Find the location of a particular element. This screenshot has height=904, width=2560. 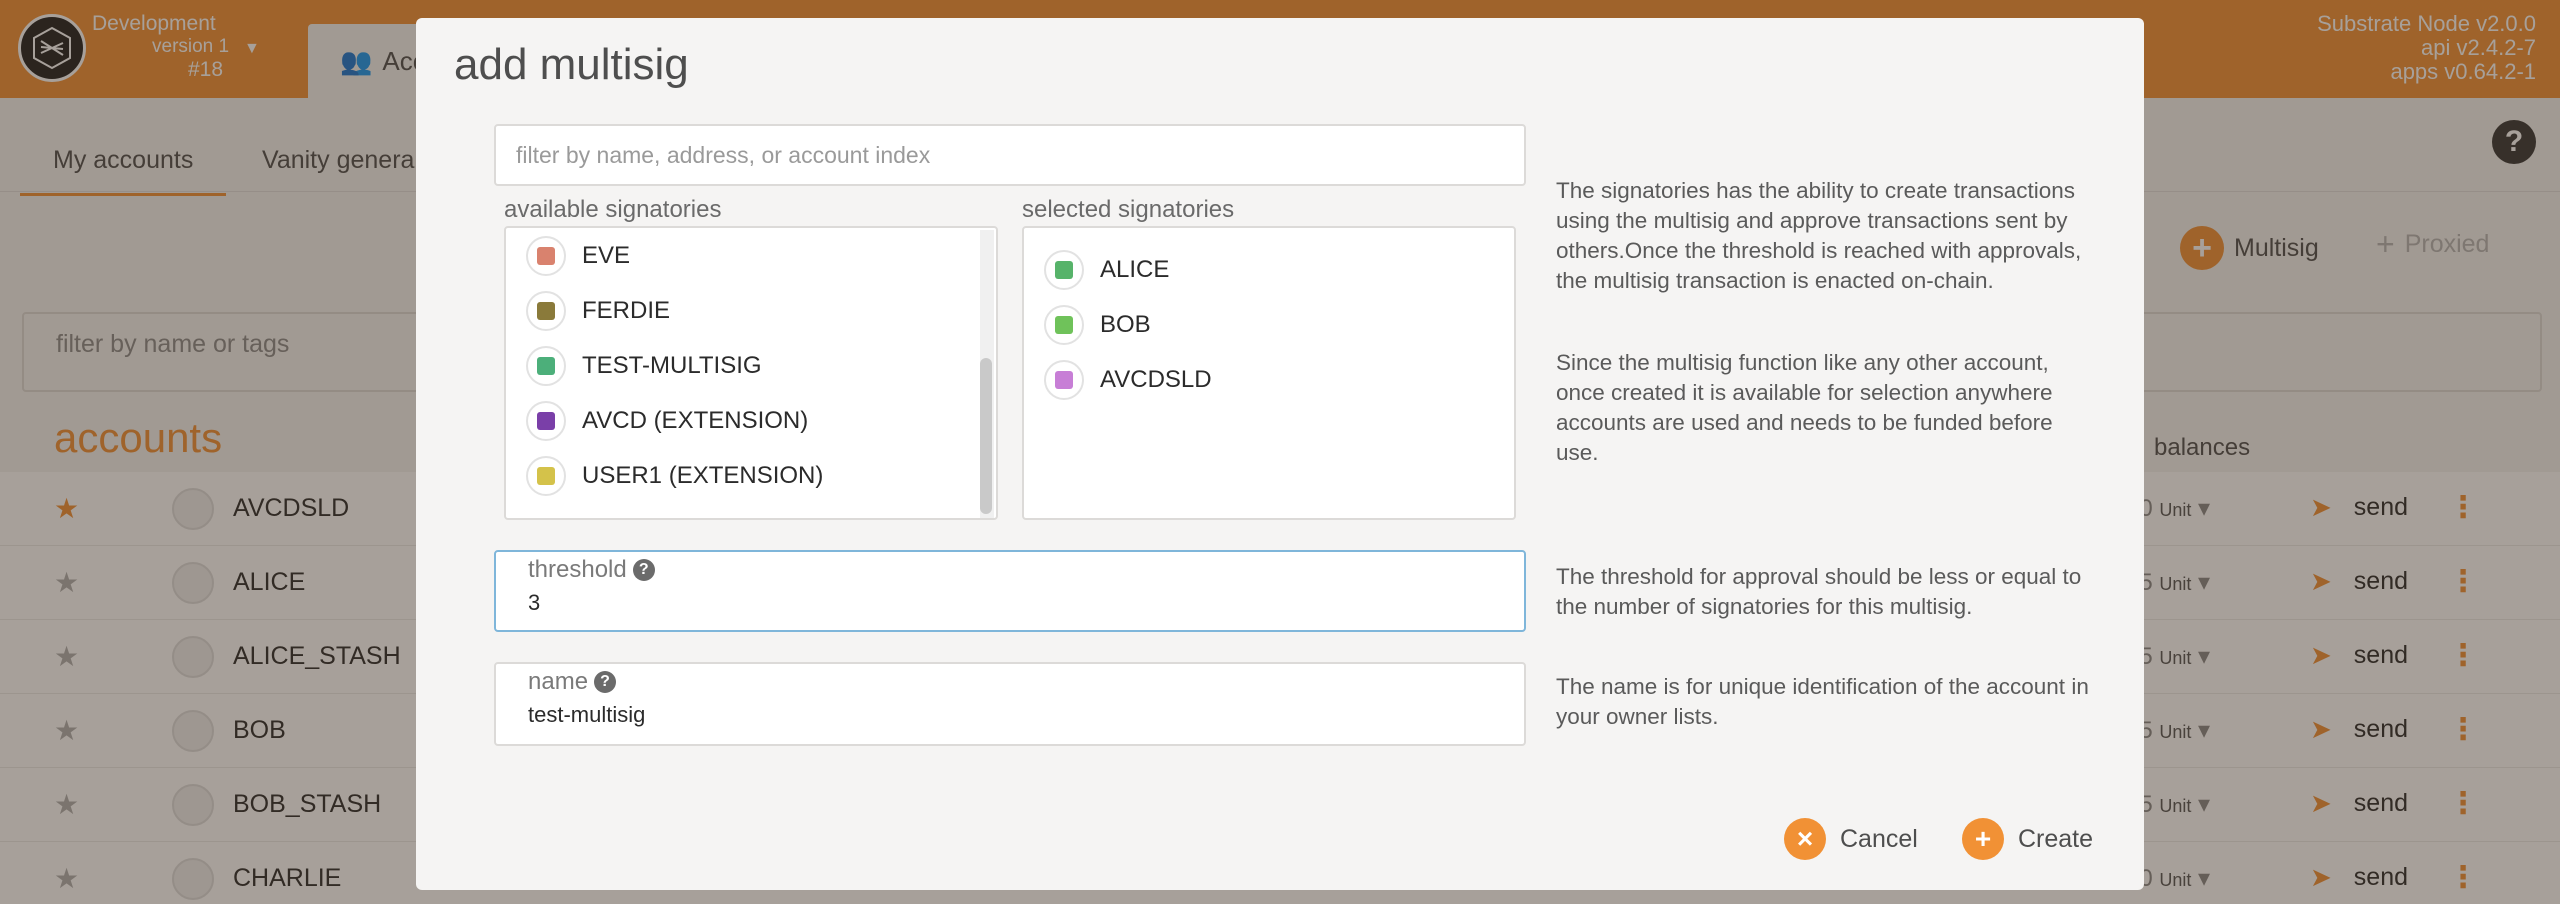

available-signatories-label: available signatories is located at coordinates (613, 209).